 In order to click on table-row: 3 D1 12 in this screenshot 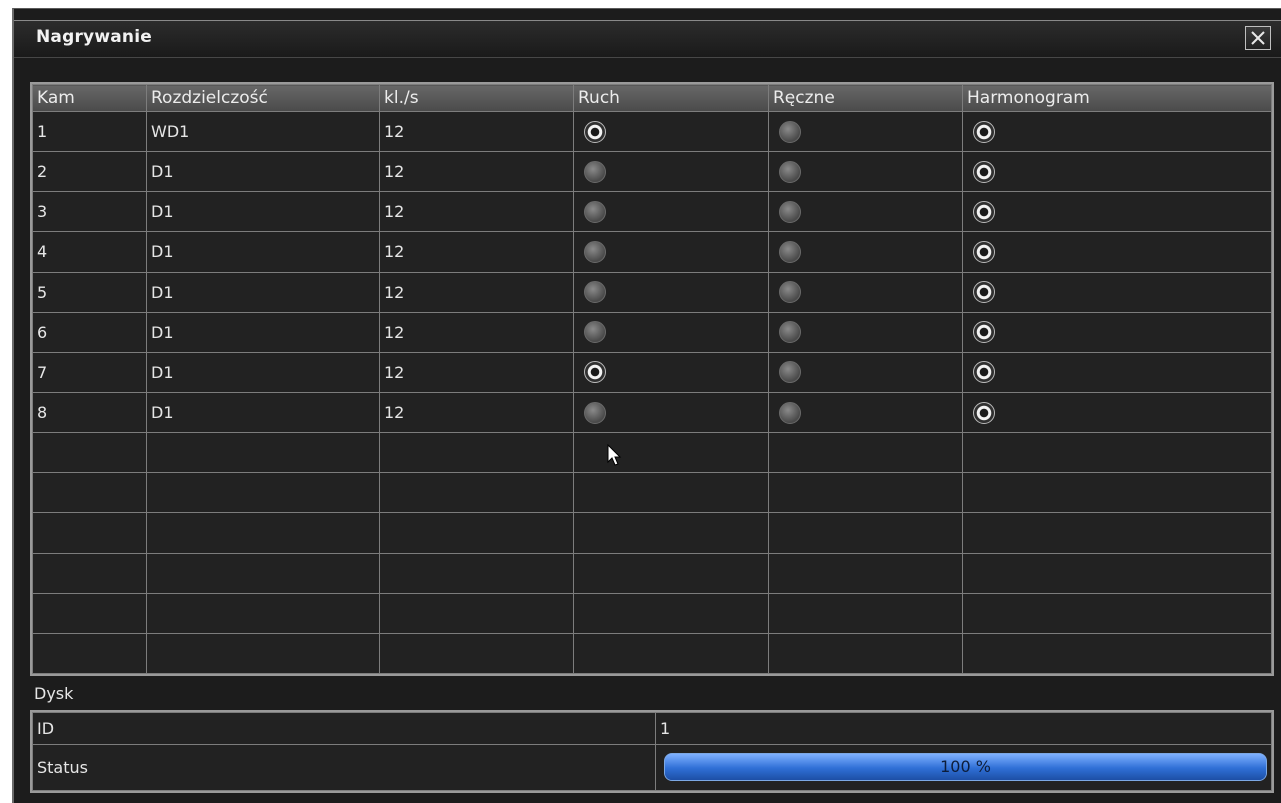, I will do `click(652, 212)`.